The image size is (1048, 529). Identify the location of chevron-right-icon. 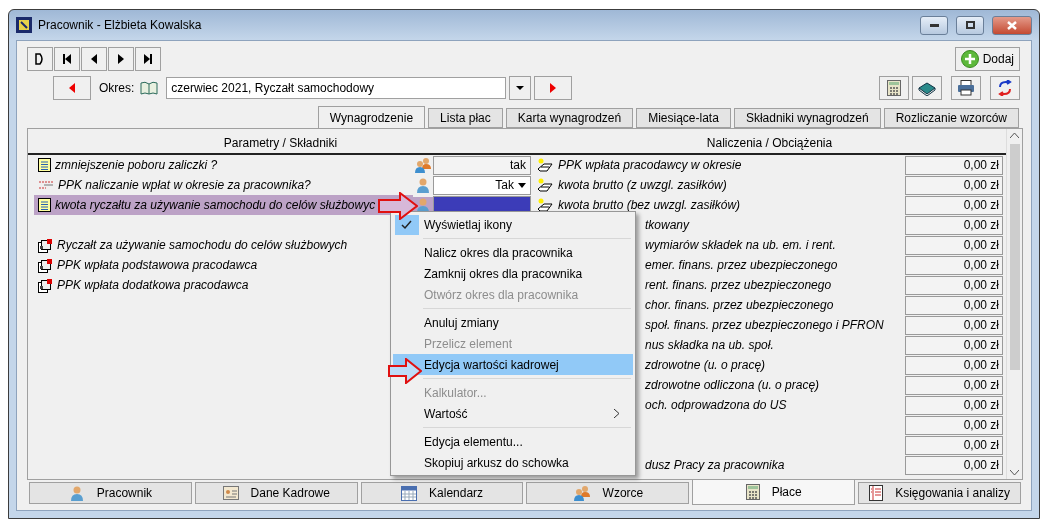
(616, 413).